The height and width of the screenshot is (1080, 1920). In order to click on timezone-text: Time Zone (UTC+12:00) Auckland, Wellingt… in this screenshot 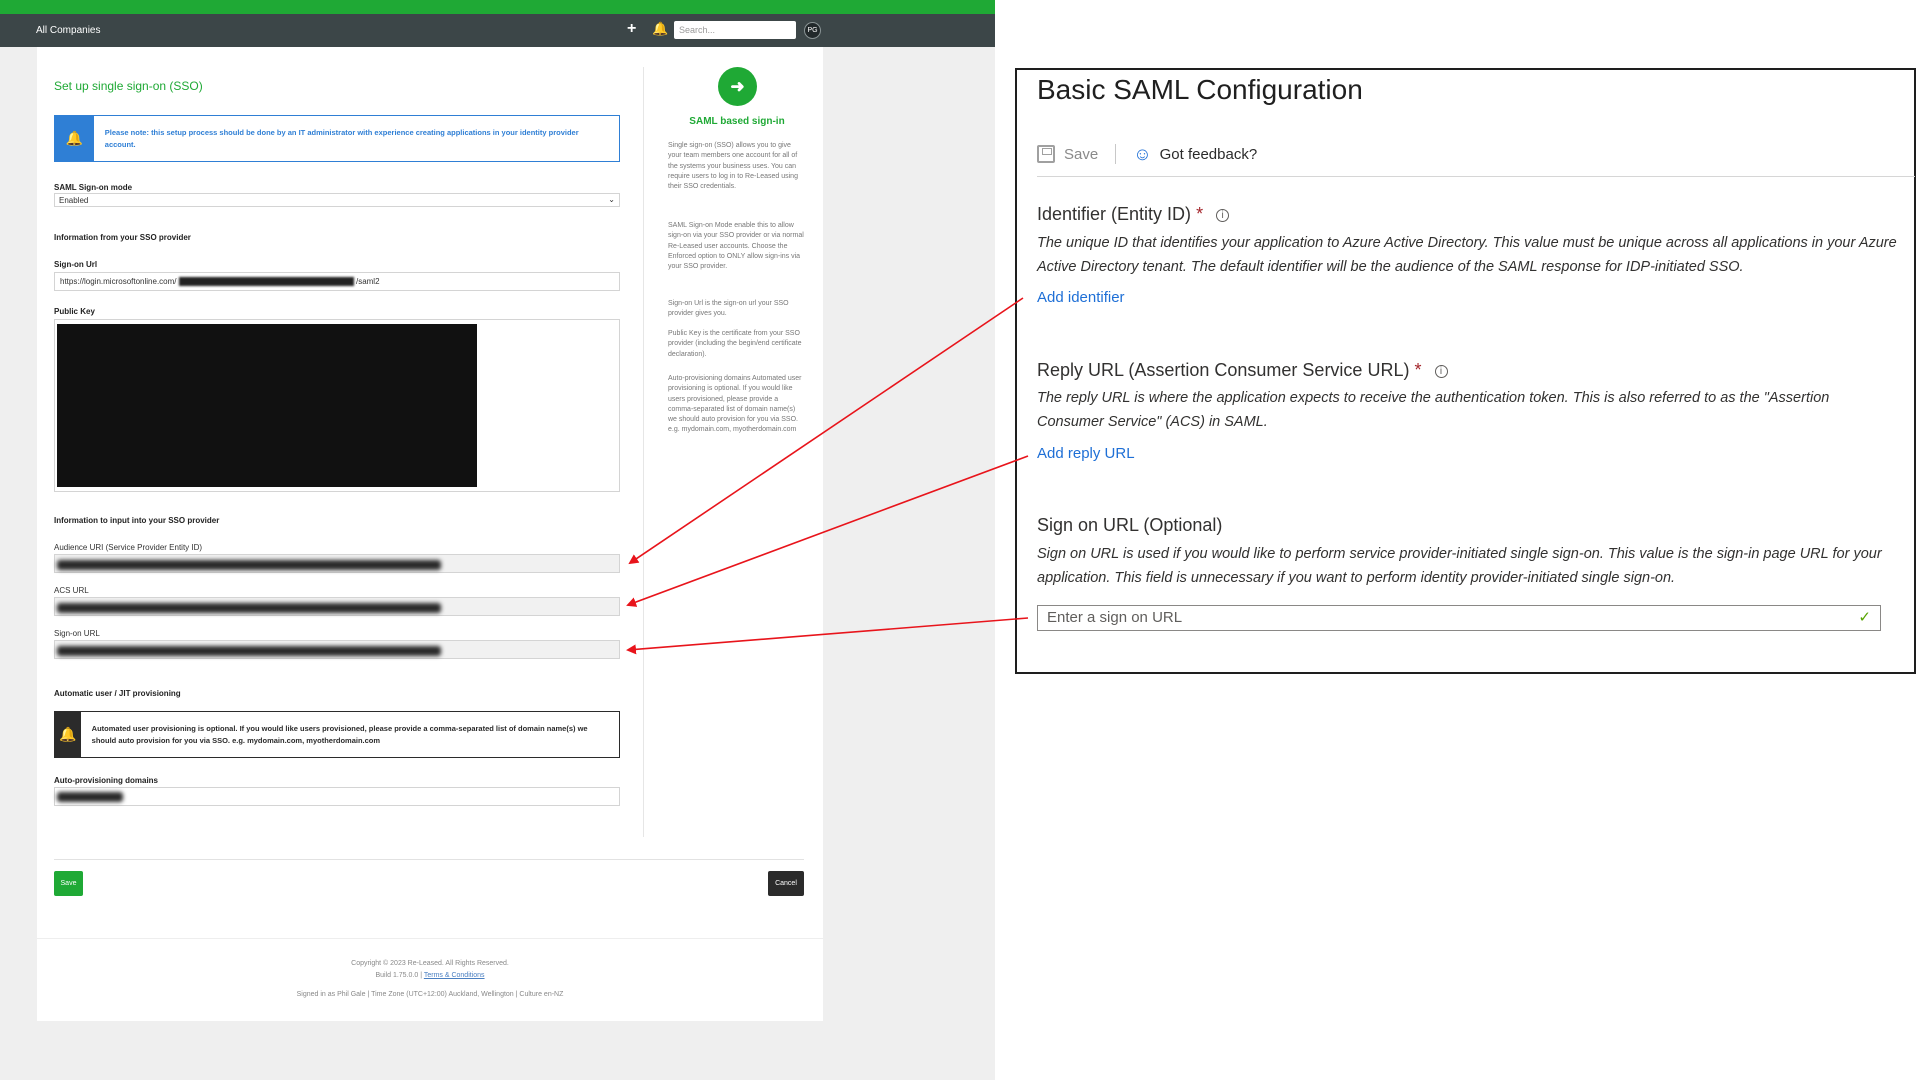, I will do `click(442, 994)`.